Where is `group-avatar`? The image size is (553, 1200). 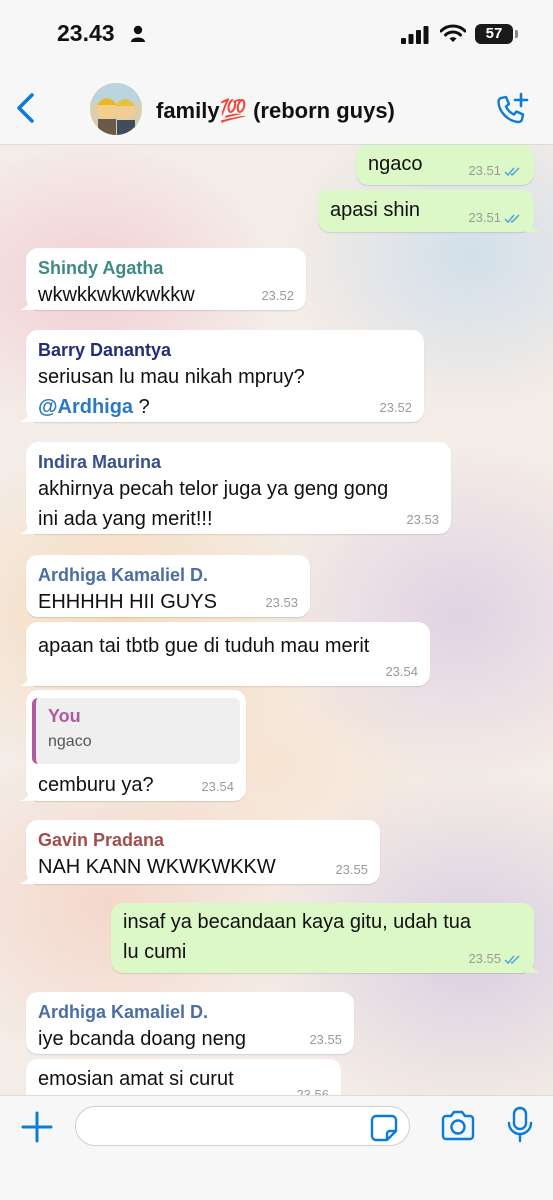
group-avatar is located at coordinates (116, 109).